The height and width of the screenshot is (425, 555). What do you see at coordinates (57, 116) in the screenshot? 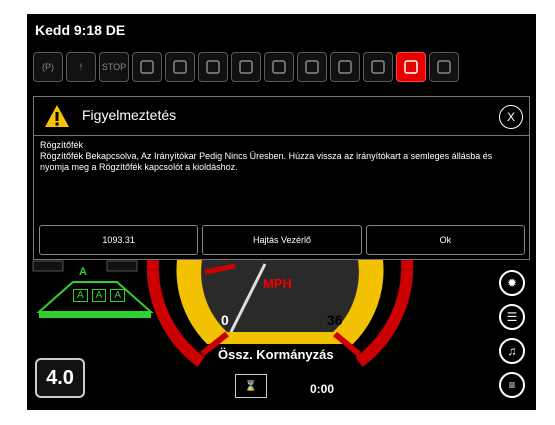
I see `warning-icon` at bounding box center [57, 116].